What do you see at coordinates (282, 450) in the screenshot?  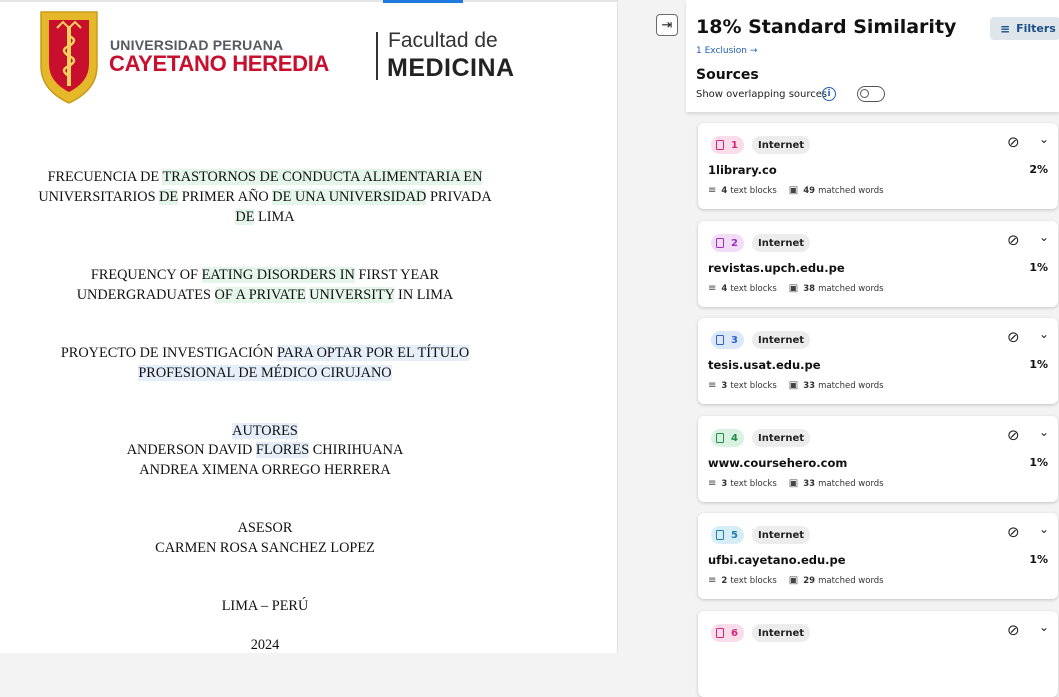 I see `matched-text-segment: FLORES` at bounding box center [282, 450].